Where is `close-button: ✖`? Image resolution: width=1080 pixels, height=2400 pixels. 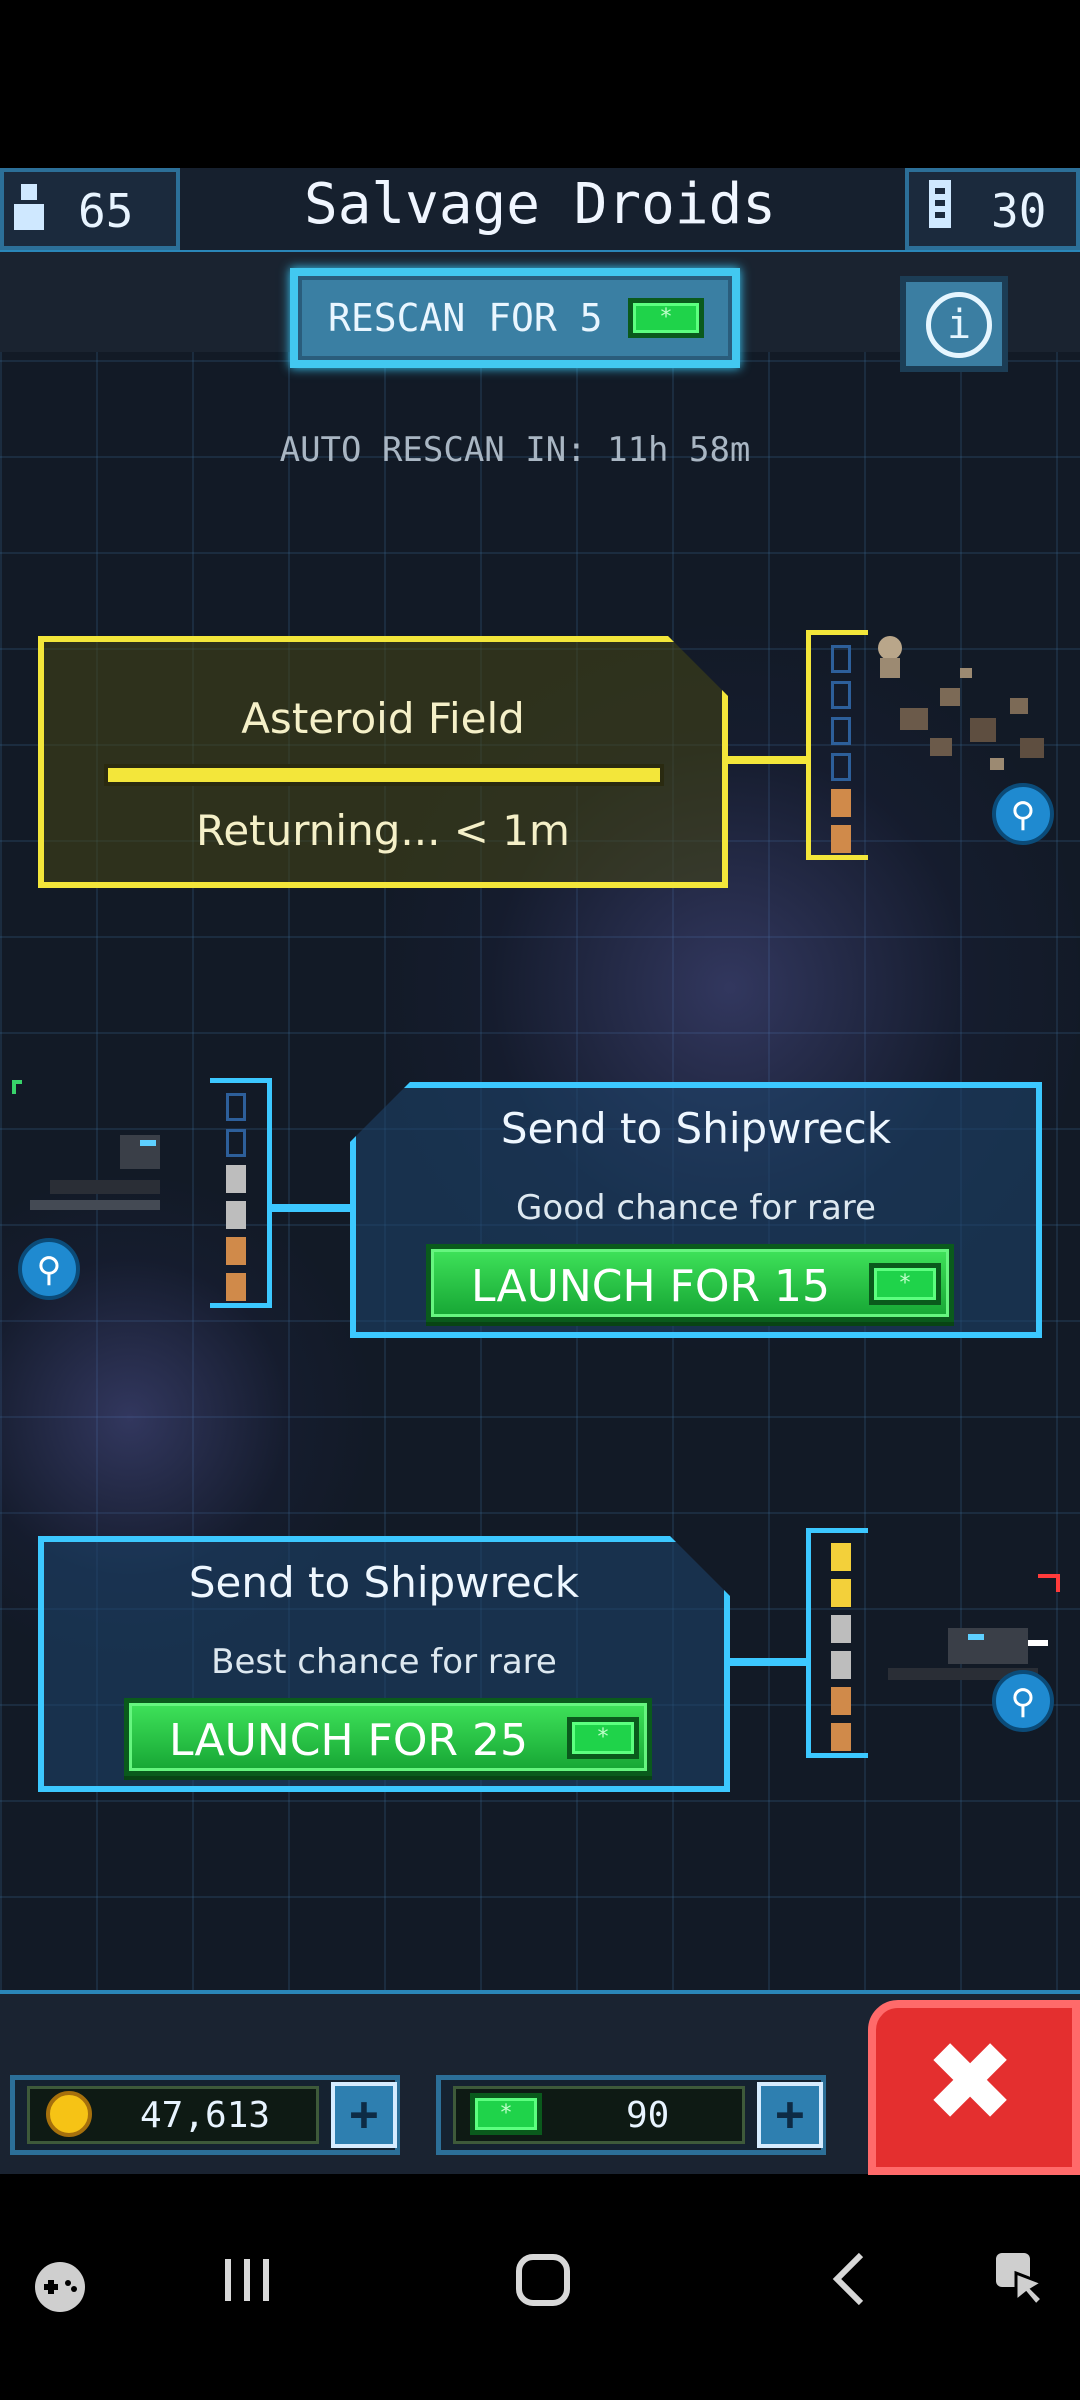
close-button: ✖ is located at coordinates (974, 2087).